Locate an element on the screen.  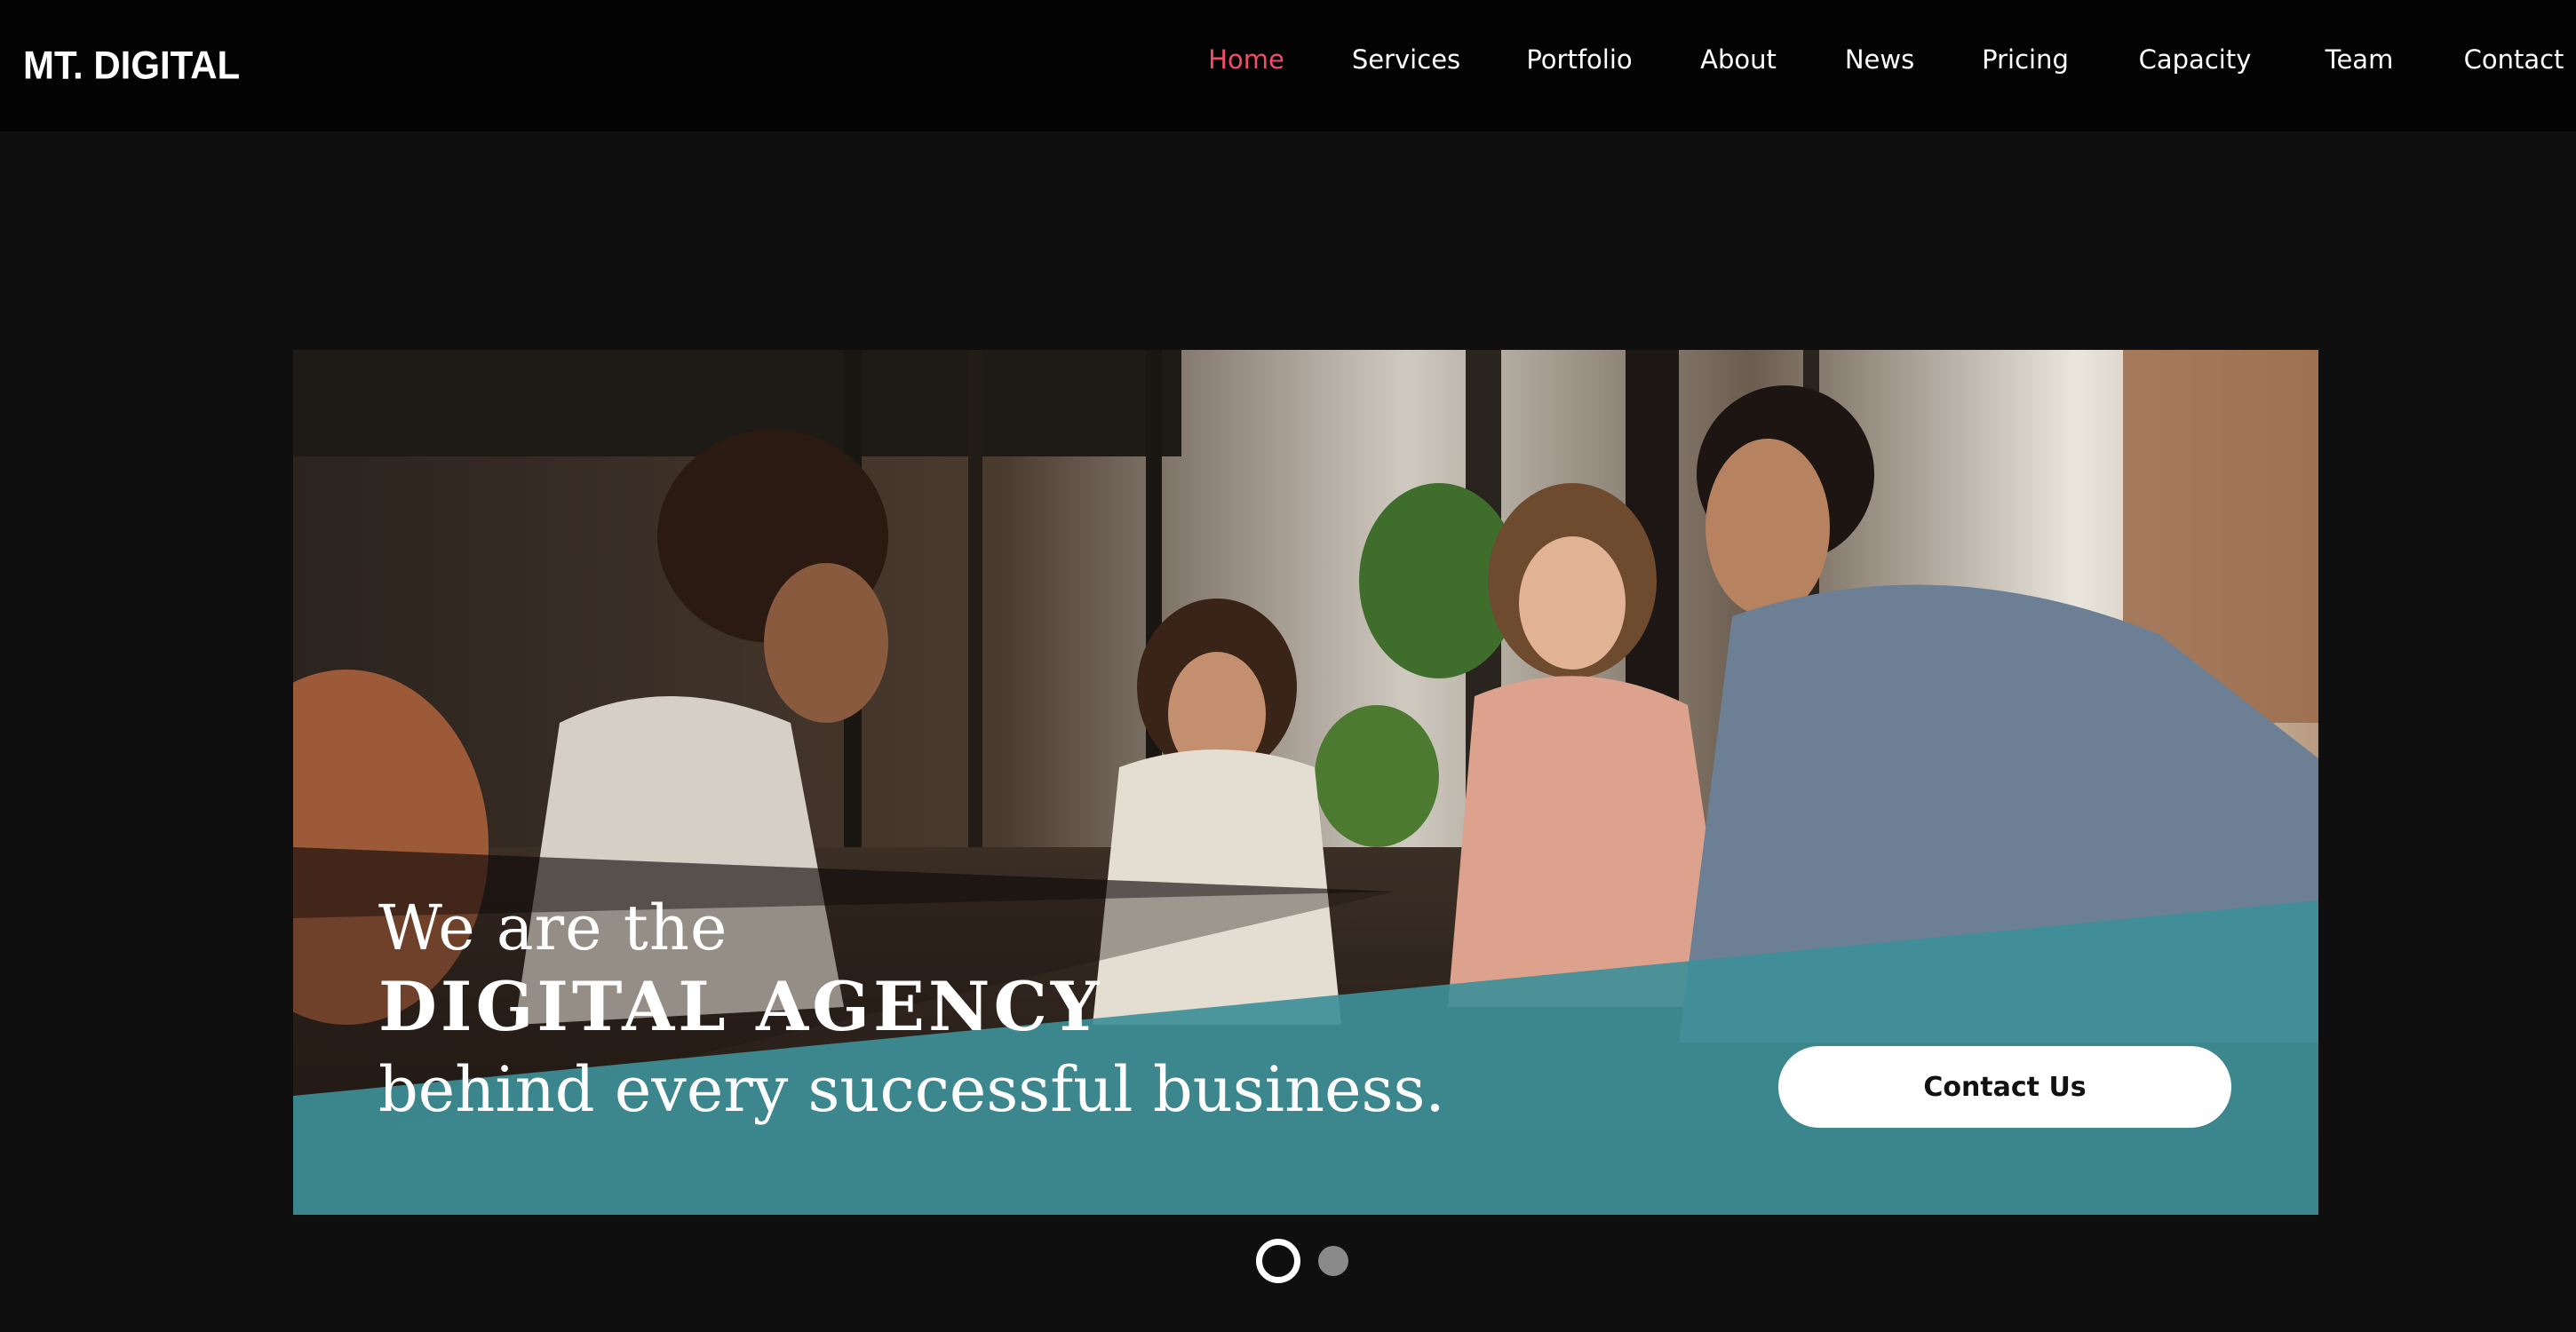
nav-portfolio: Portfolio is located at coordinates (1579, 60).